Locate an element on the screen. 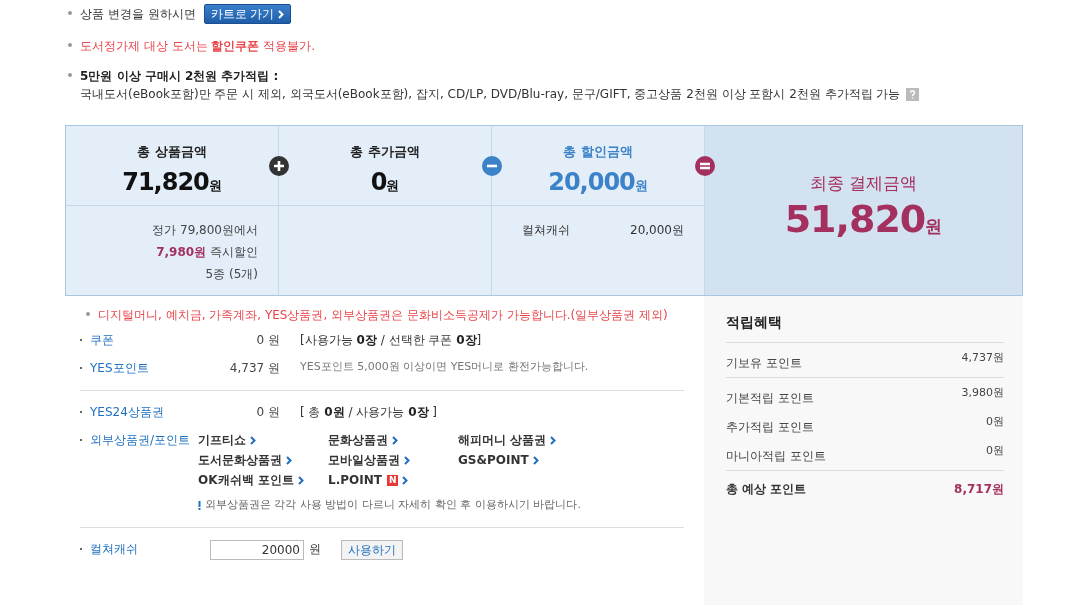 The image size is (1078, 605). total-value: 8,717원 is located at coordinates (979, 489).